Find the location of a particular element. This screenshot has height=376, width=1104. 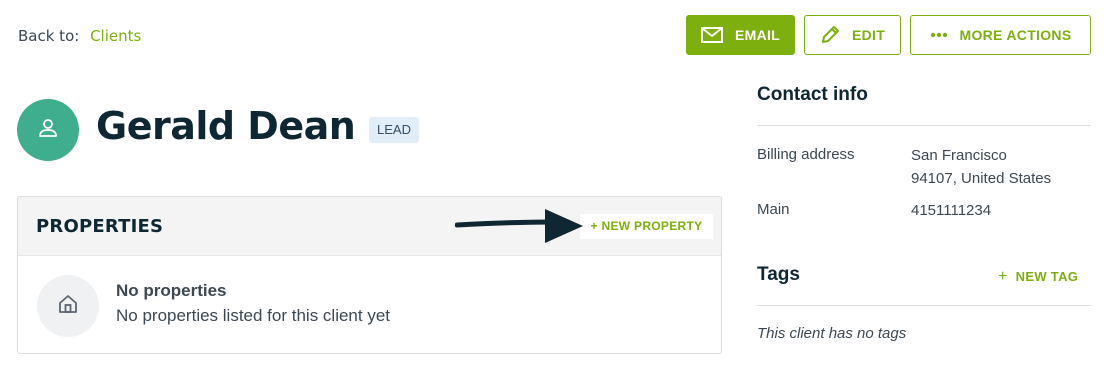

main-phone-label: Main is located at coordinates (773, 209).